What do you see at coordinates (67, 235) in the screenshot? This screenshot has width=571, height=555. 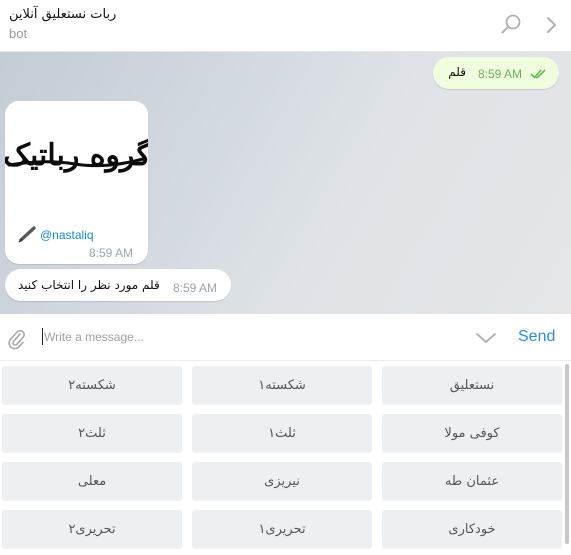 I see `channel-link: @nastaliq` at bounding box center [67, 235].